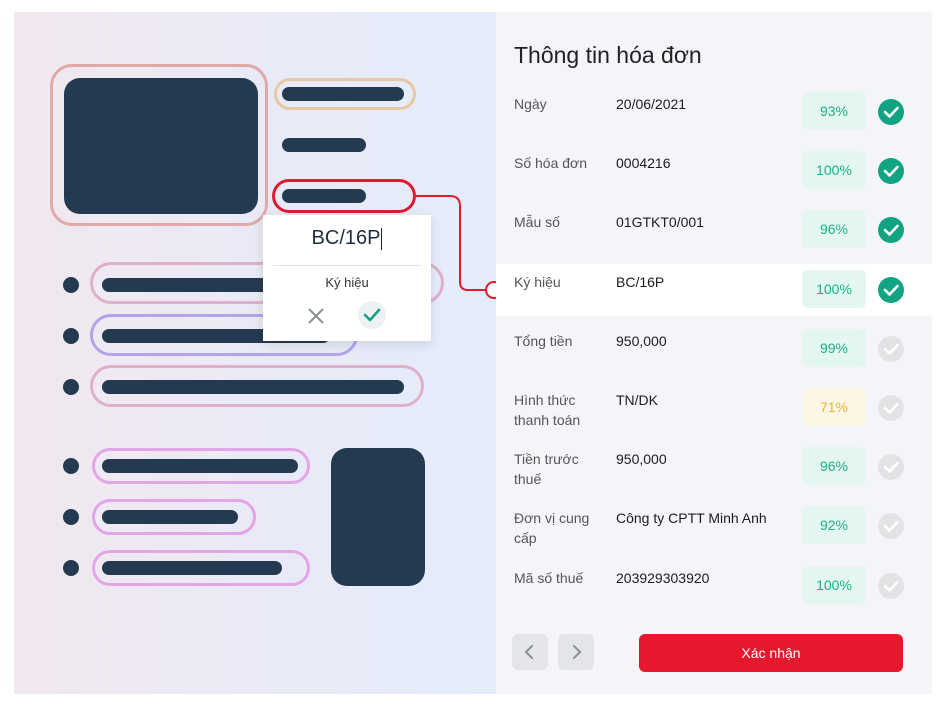 Image resolution: width=940 pixels, height=712 pixels. Describe the element at coordinates (714, 290) in the screenshot. I see `field-row-symbol: Ký hiệu BC/16P 100%` at that location.